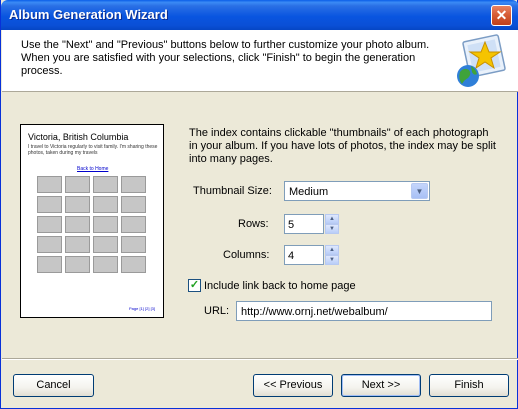 This screenshot has height=409, width=518. I want to click on rows-value: 5, so click(291, 225).